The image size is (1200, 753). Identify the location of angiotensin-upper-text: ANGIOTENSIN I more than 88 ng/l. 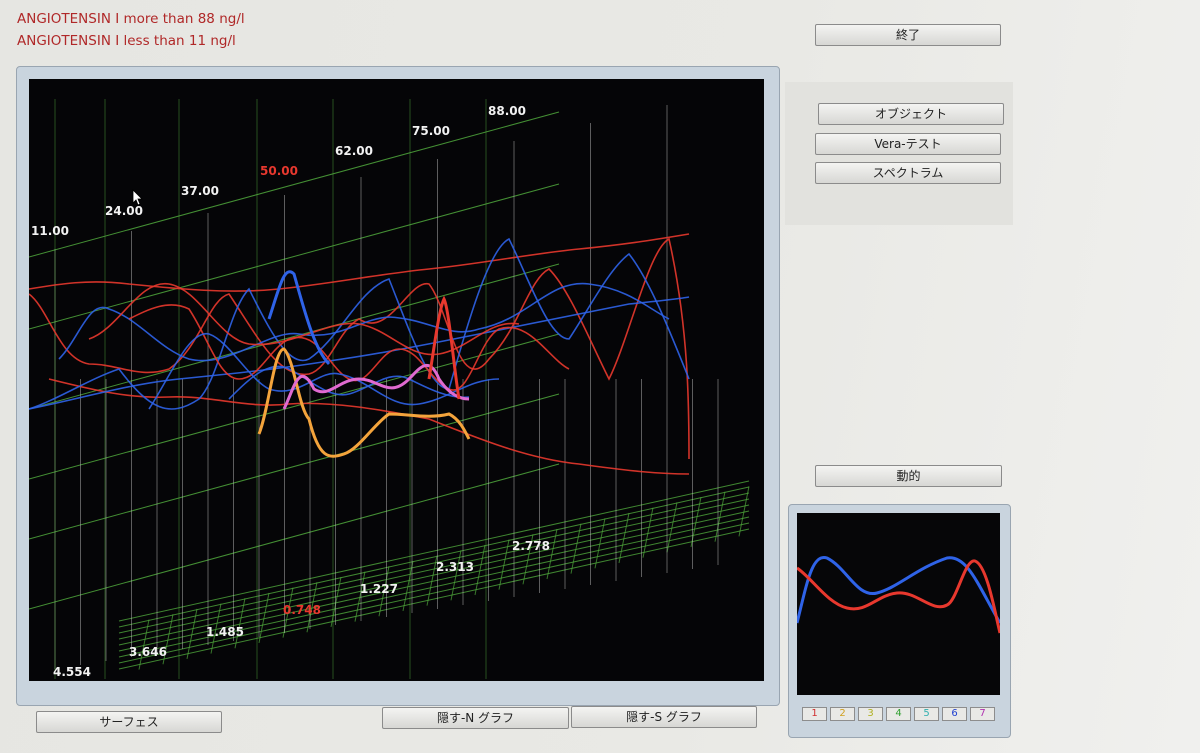
(131, 19).